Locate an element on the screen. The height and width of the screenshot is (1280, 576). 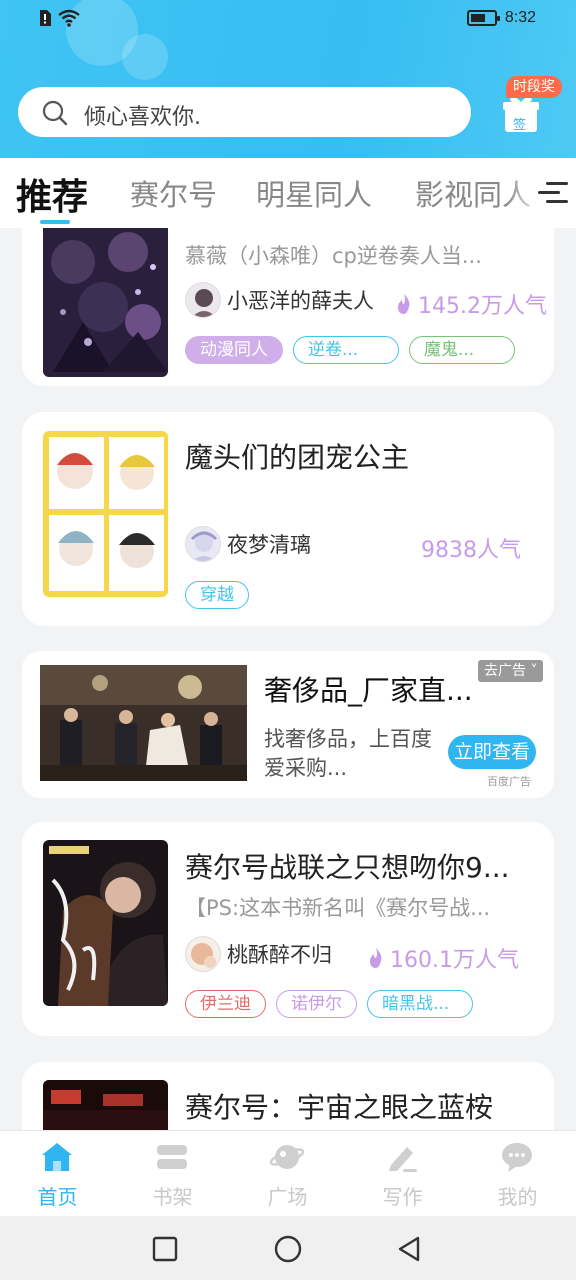
home-icon is located at coordinates (57, 1157).